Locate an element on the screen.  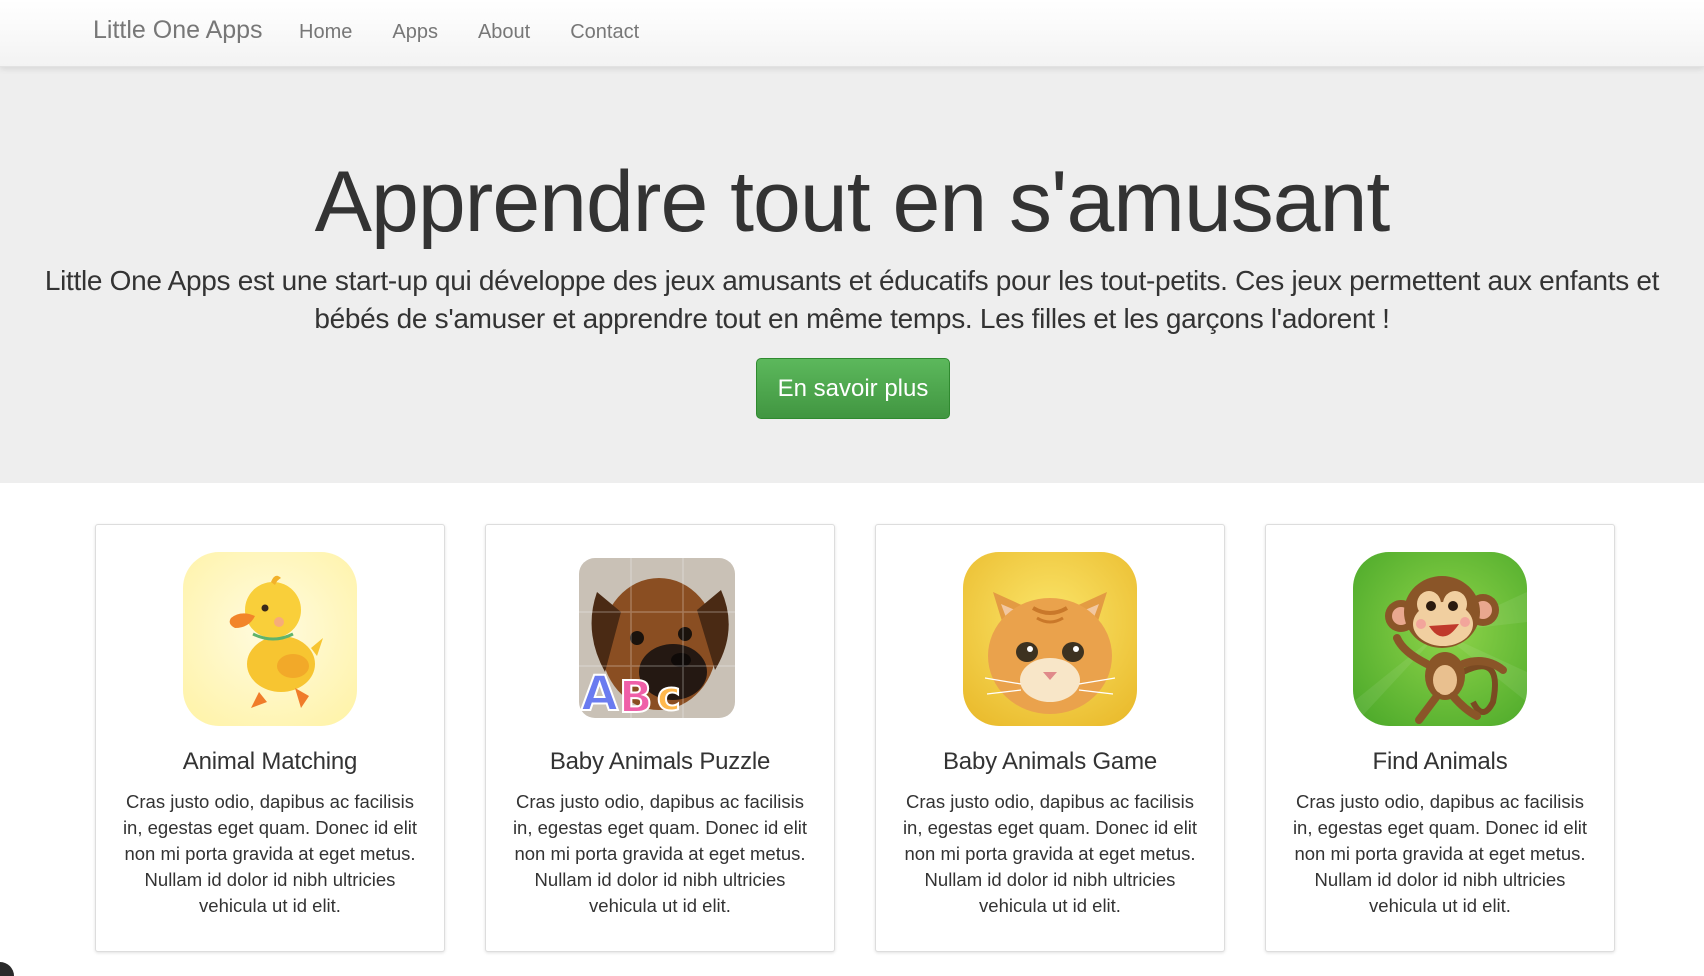
monkey-icon is located at coordinates (1440, 639).